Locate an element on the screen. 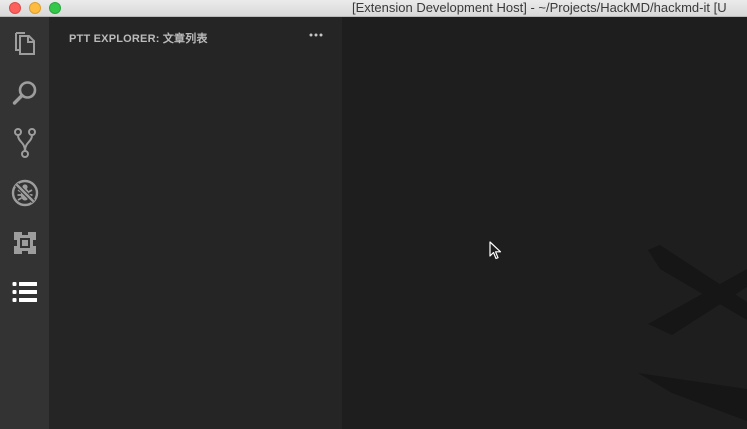 This screenshot has height=429, width=747. vscode-logo-watermark-icon is located at coordinates (692, 333).